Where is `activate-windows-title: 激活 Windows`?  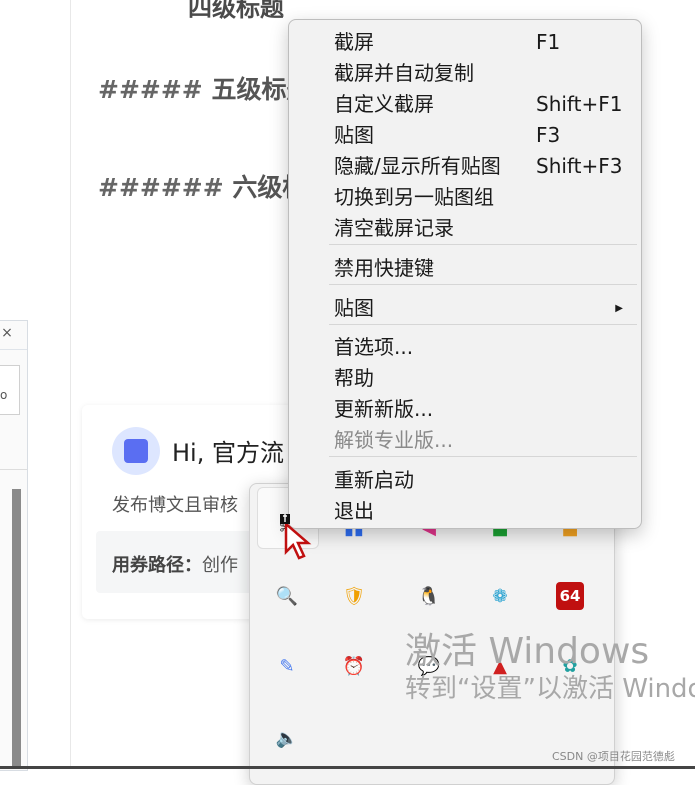
activate-windows-title: 激活 Windows is located at coordinates (527, 651).